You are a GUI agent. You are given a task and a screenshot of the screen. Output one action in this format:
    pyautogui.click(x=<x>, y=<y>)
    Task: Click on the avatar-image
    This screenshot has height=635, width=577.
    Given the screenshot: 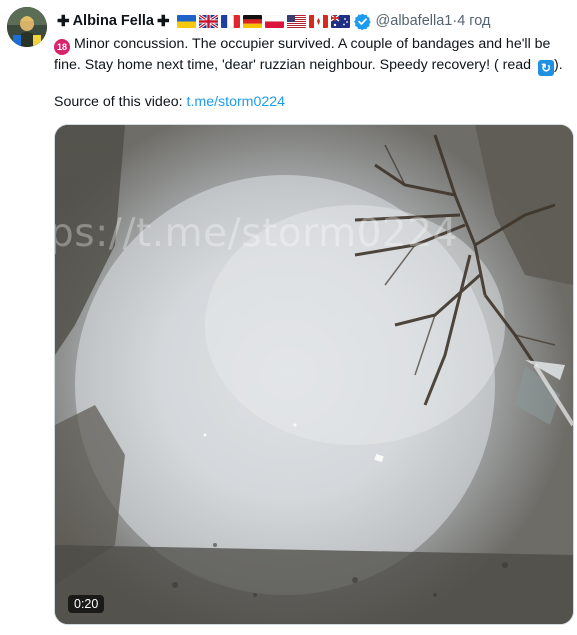 What is the action you would take?
    pyautogui.click(x=27, y=27)
    